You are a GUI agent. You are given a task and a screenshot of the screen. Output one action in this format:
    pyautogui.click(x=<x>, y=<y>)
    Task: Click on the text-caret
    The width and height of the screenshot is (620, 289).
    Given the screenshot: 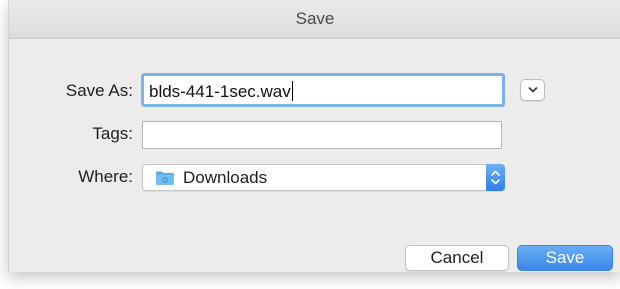 What is the action you would take?
    pyautogui.click(x=292, y=91)
    